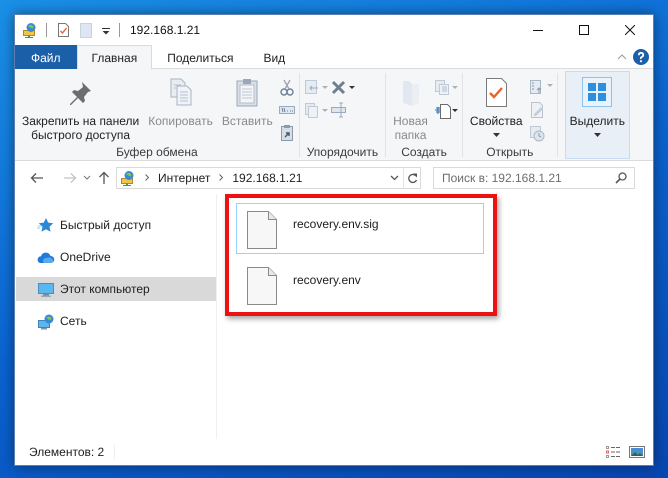  I want to click on nav-item: Сеть, so click(116, 321).